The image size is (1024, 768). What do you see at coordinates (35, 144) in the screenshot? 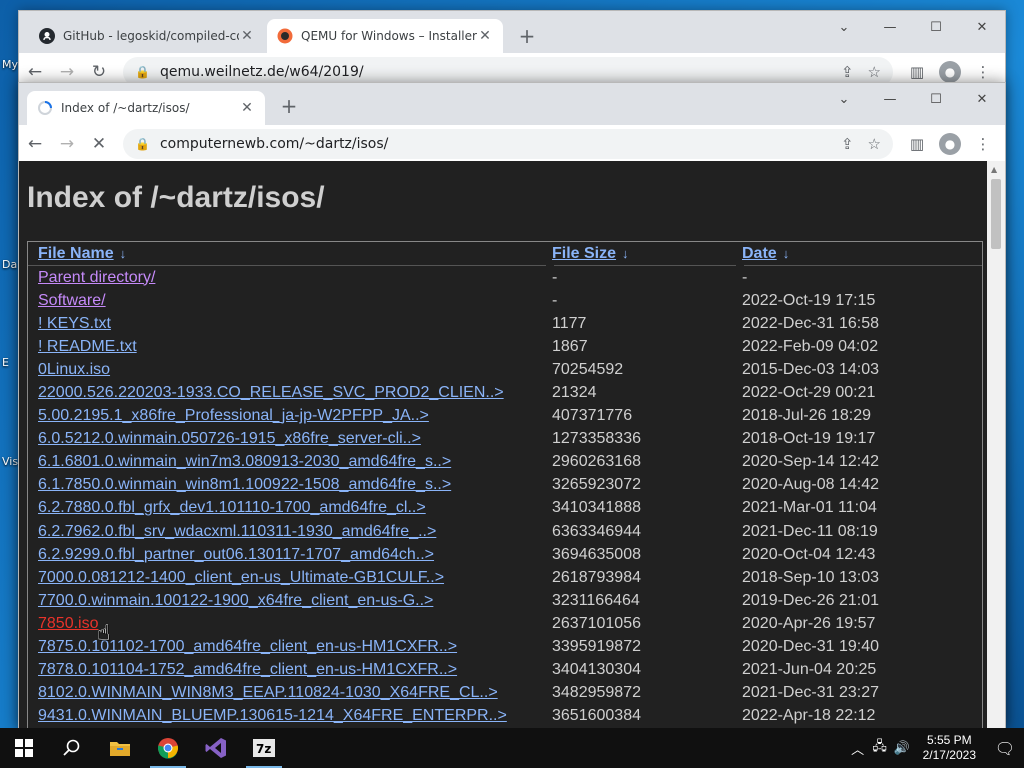
I see `back-arrow-icon: ←` at bounding box center [35, 144].